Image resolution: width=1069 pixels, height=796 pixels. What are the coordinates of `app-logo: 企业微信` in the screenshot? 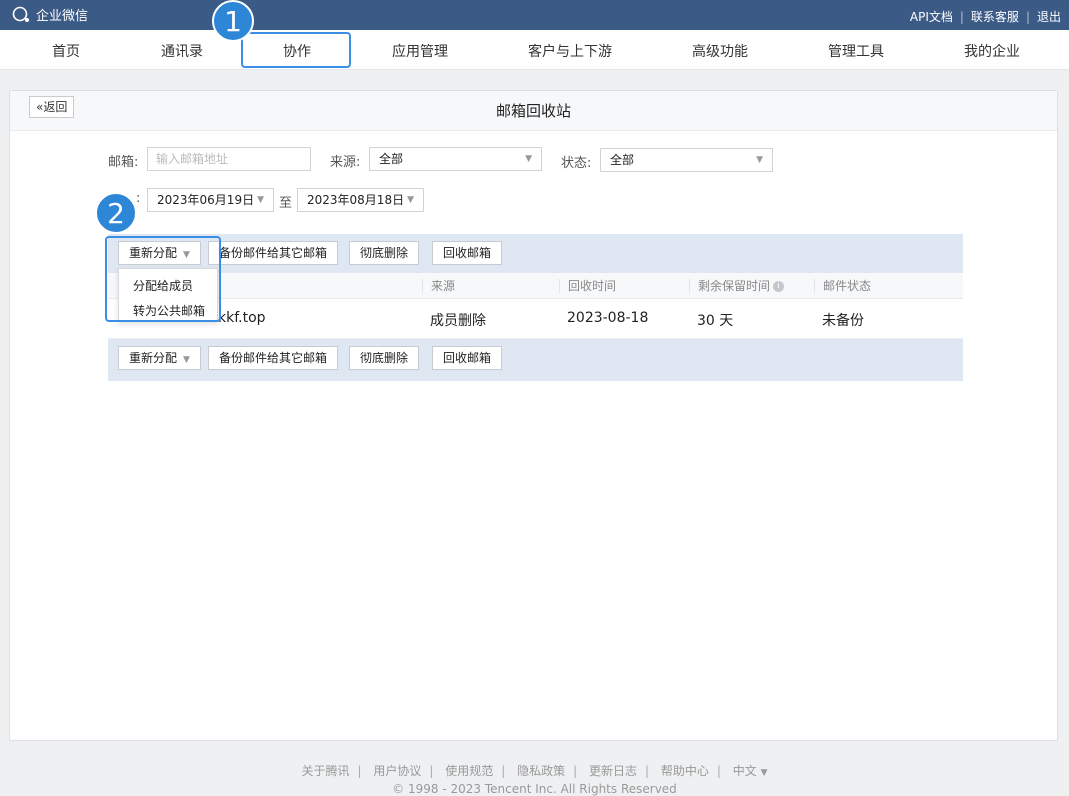 It's located at (50, 14).